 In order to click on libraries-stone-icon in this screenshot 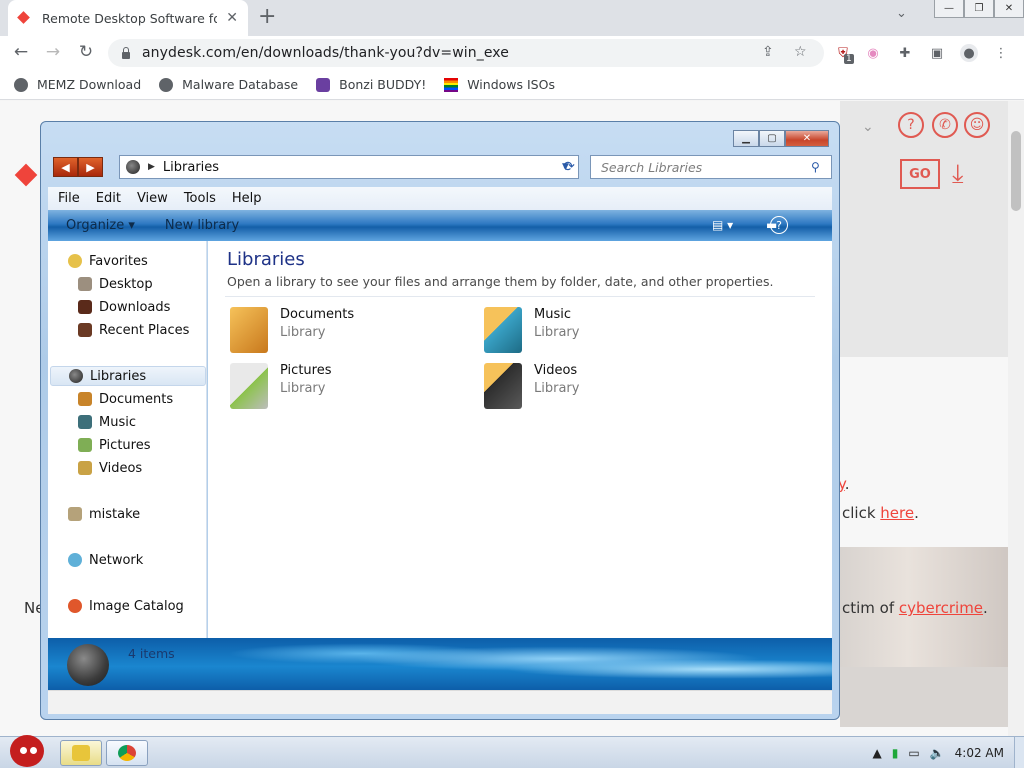, I will do `click(88, 665)`.